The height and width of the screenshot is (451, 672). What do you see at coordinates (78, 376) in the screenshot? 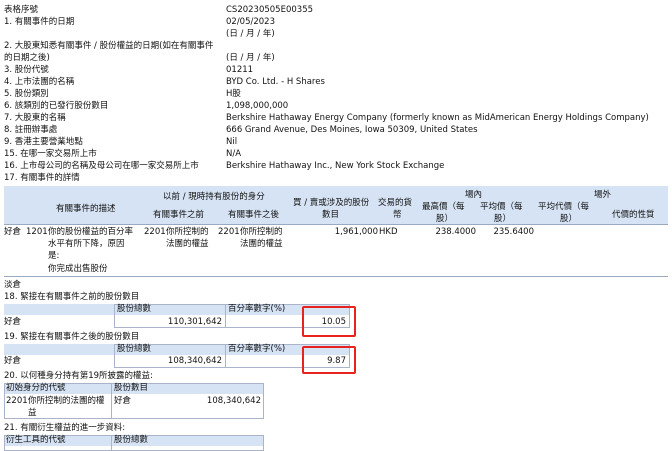
I see `capacity-section-label: 20. 以何種身分持有第19所披露的權益:` at bounding box center [78, 376].